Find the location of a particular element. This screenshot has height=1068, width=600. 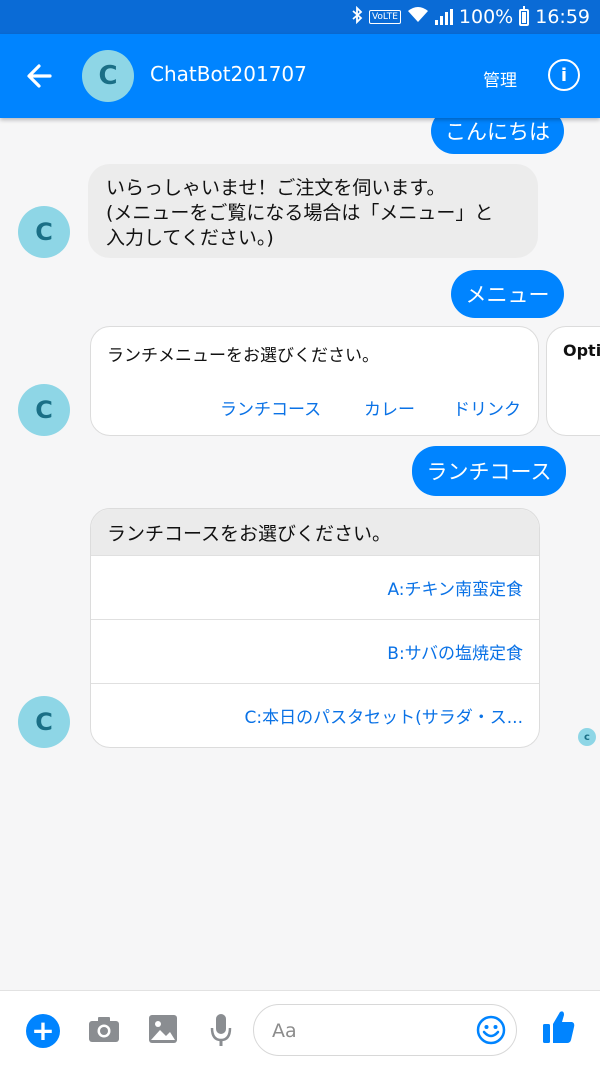

list-option-b: B:サバの塩焼定食 is located at coordinates (315, 651).